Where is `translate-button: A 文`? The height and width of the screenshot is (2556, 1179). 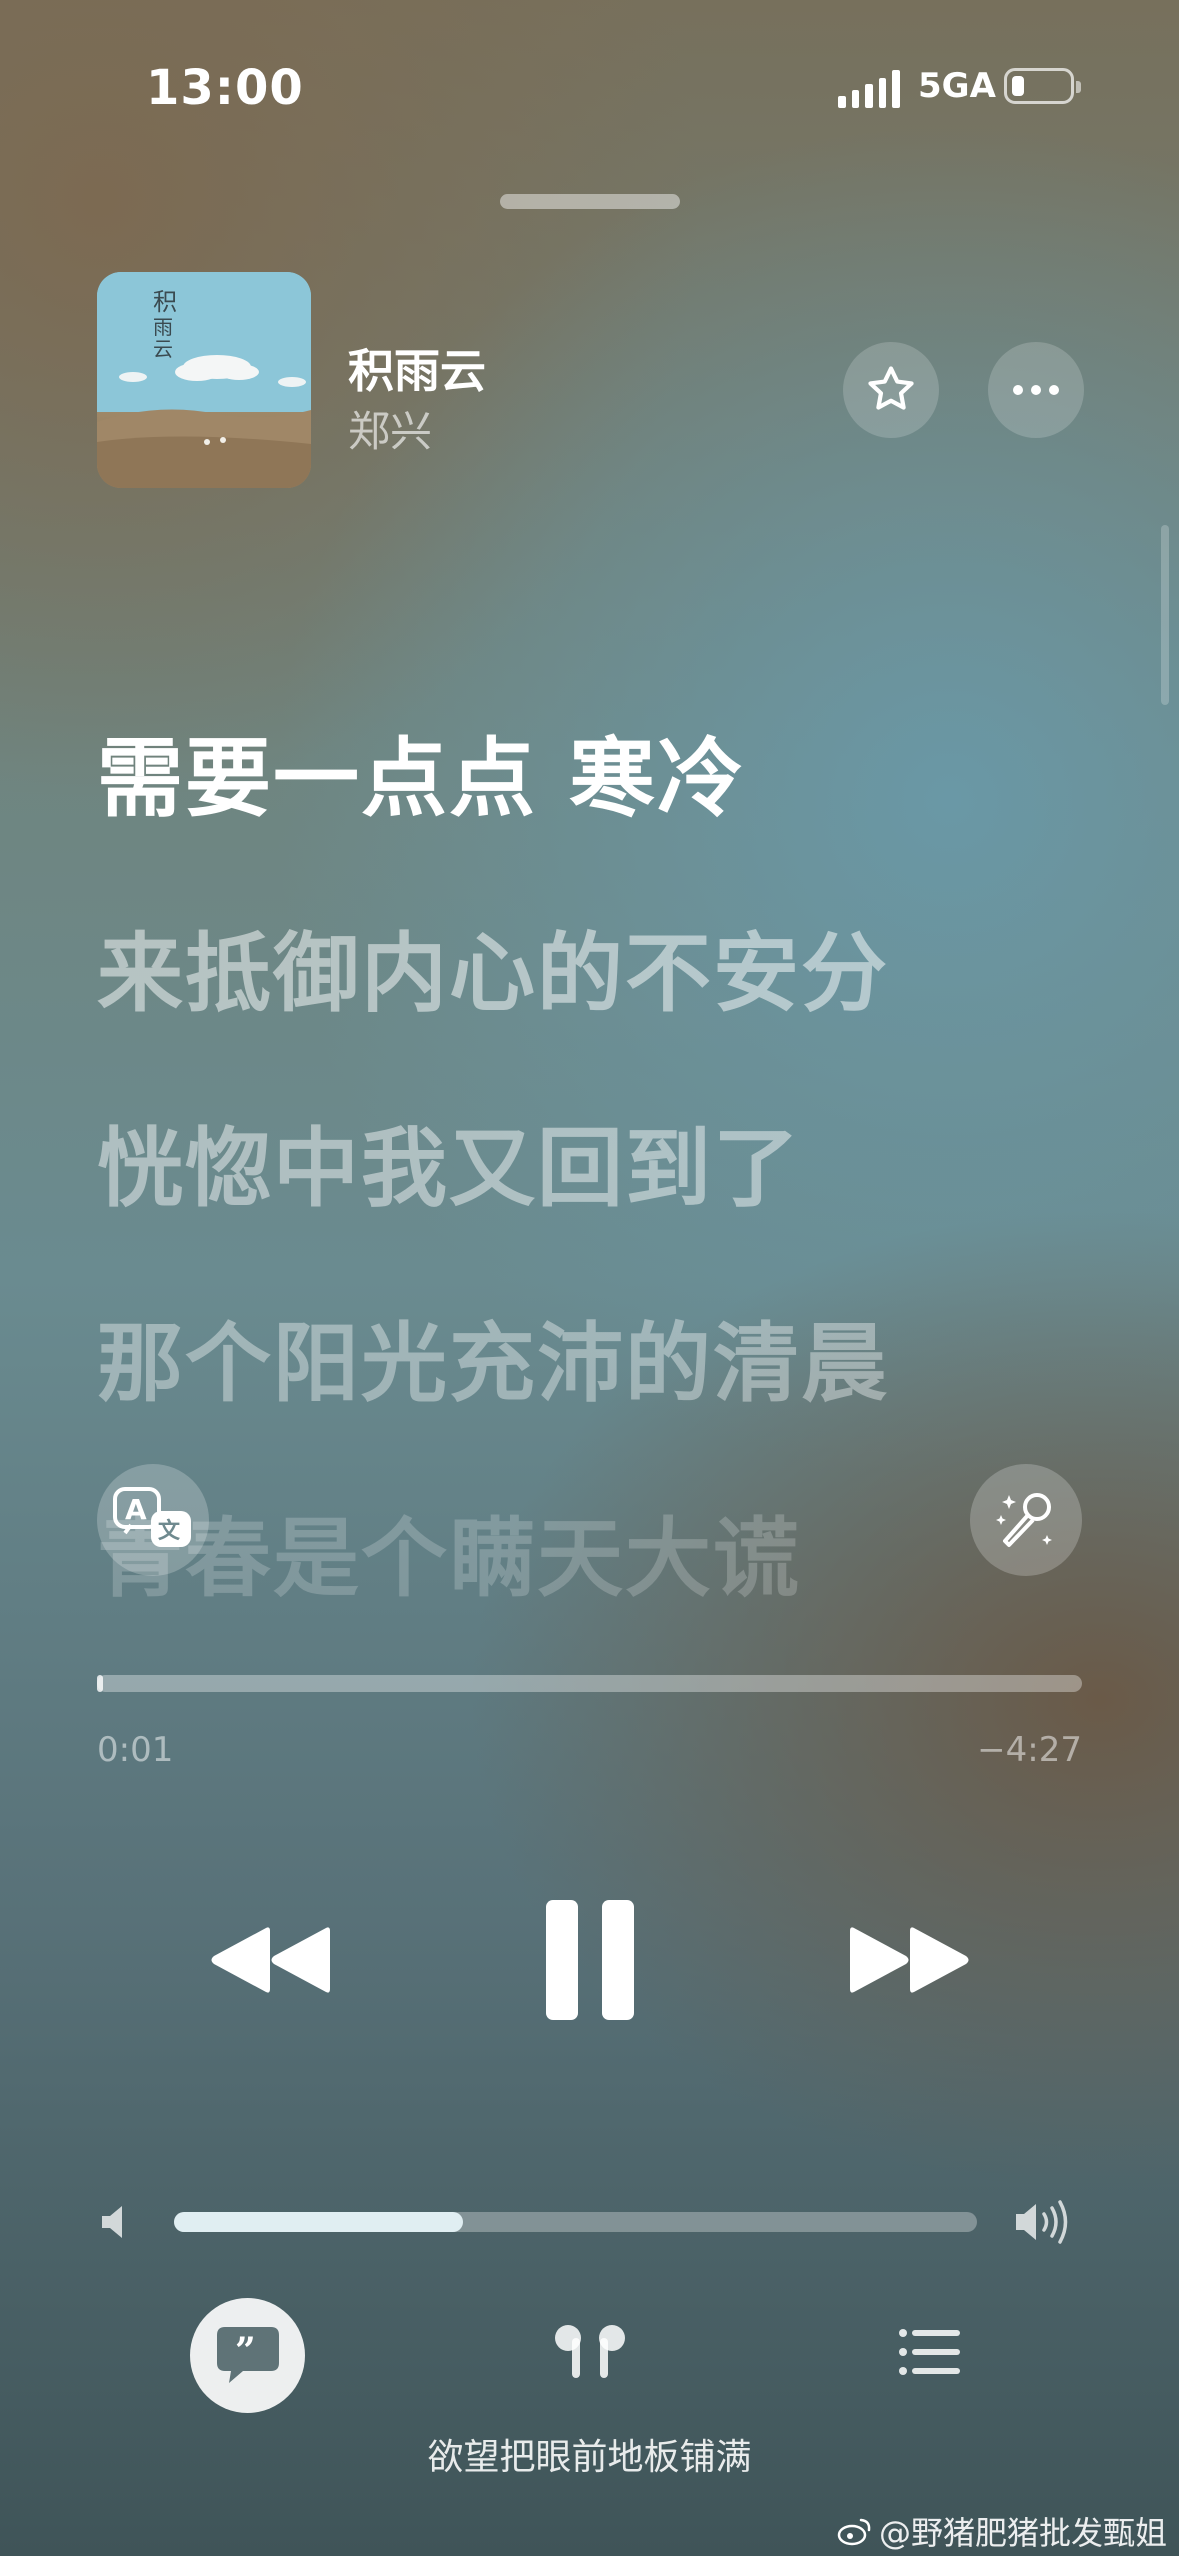 translate-button: A 文 is located at coordinates (153, 1520).